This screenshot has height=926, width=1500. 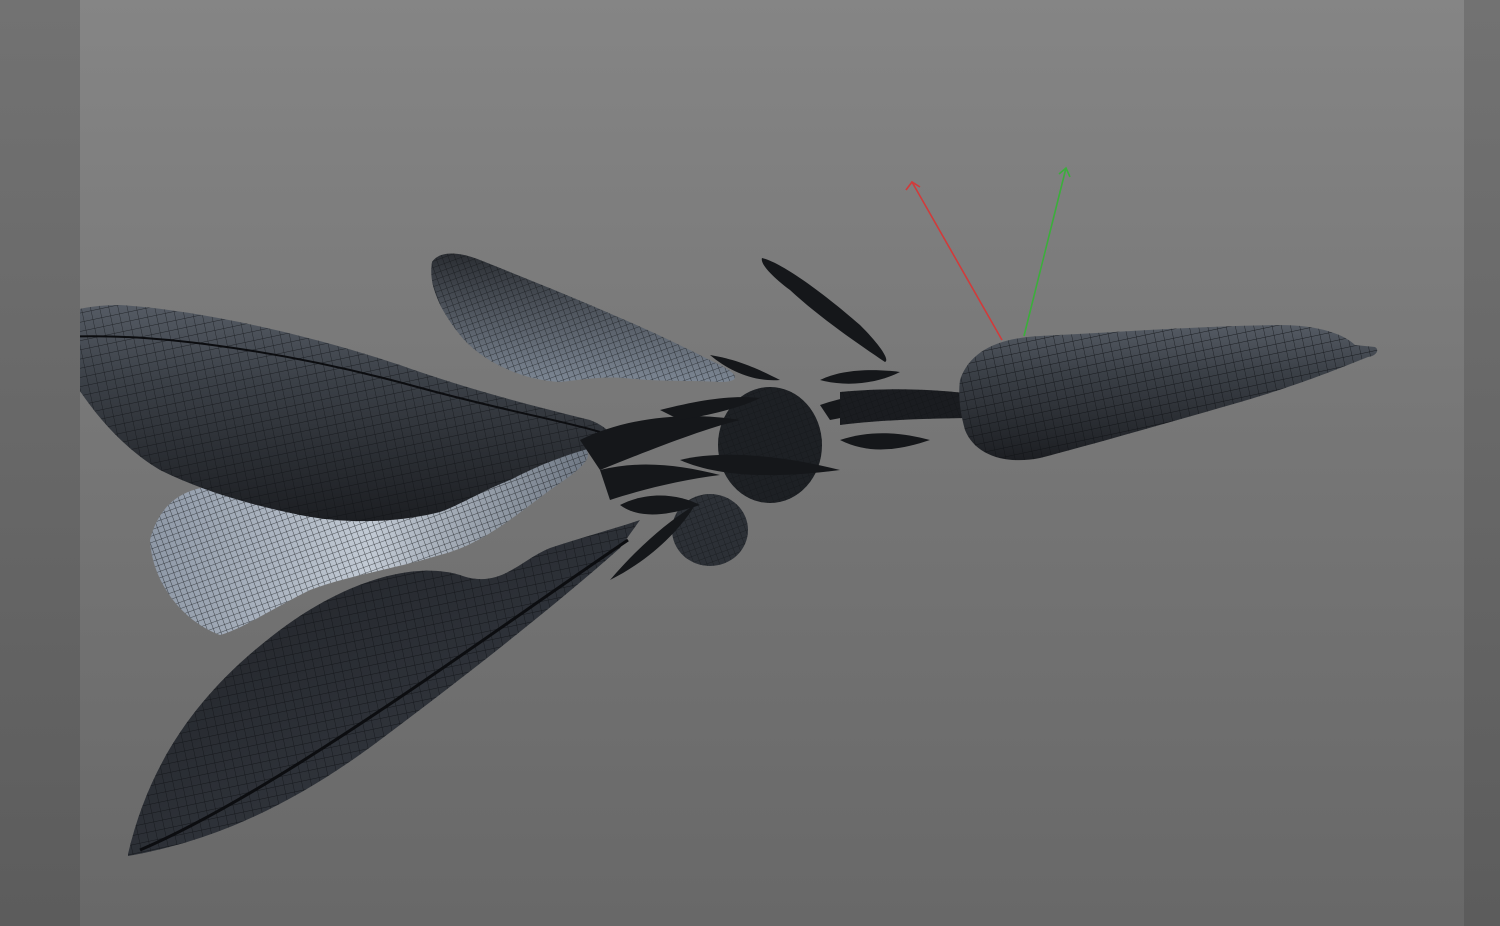 I want to click on x-axis-handle, so click(x=954, y=260).